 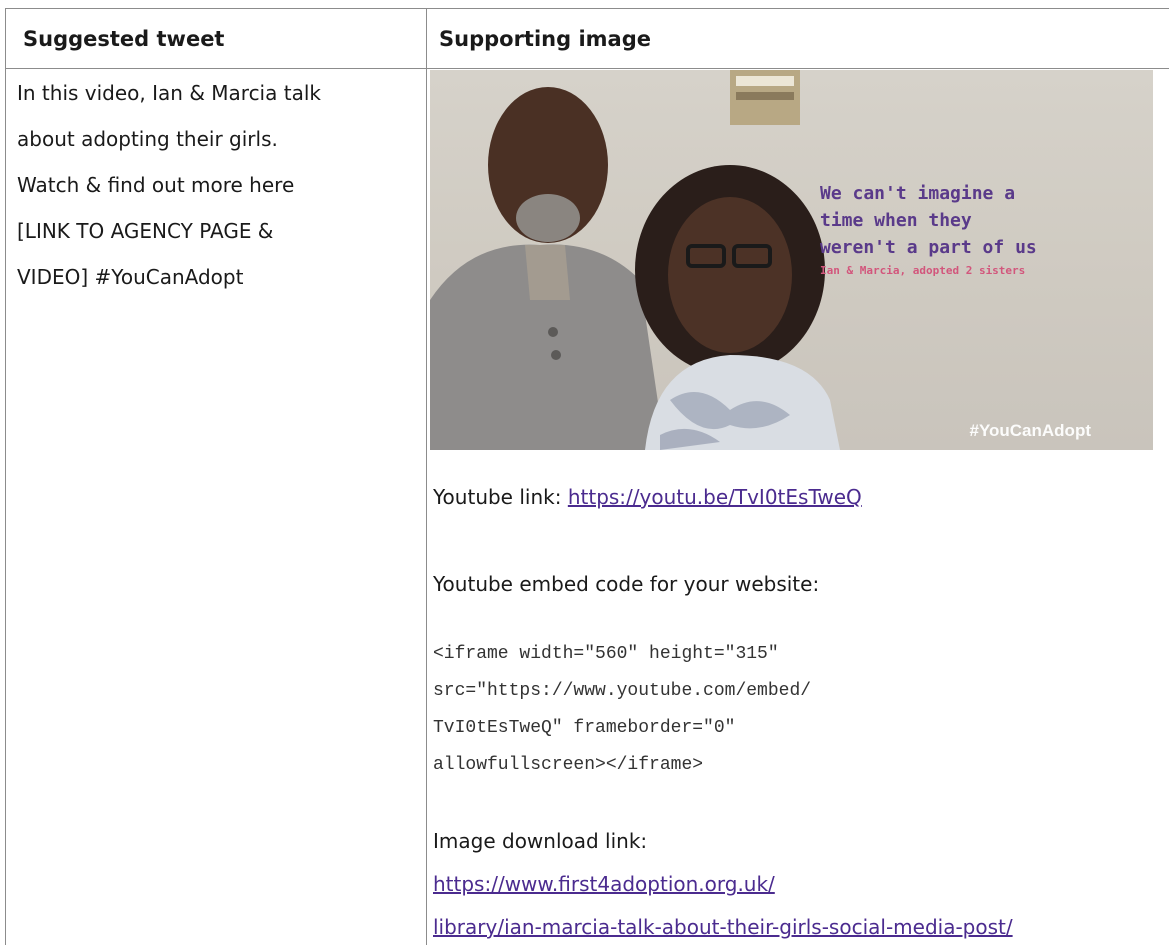 What do you see at coordinates (1030, 430) in the screenshot?
I see `image-hashtag: #YouCanAdopt` at bounding box center [1030, 430].